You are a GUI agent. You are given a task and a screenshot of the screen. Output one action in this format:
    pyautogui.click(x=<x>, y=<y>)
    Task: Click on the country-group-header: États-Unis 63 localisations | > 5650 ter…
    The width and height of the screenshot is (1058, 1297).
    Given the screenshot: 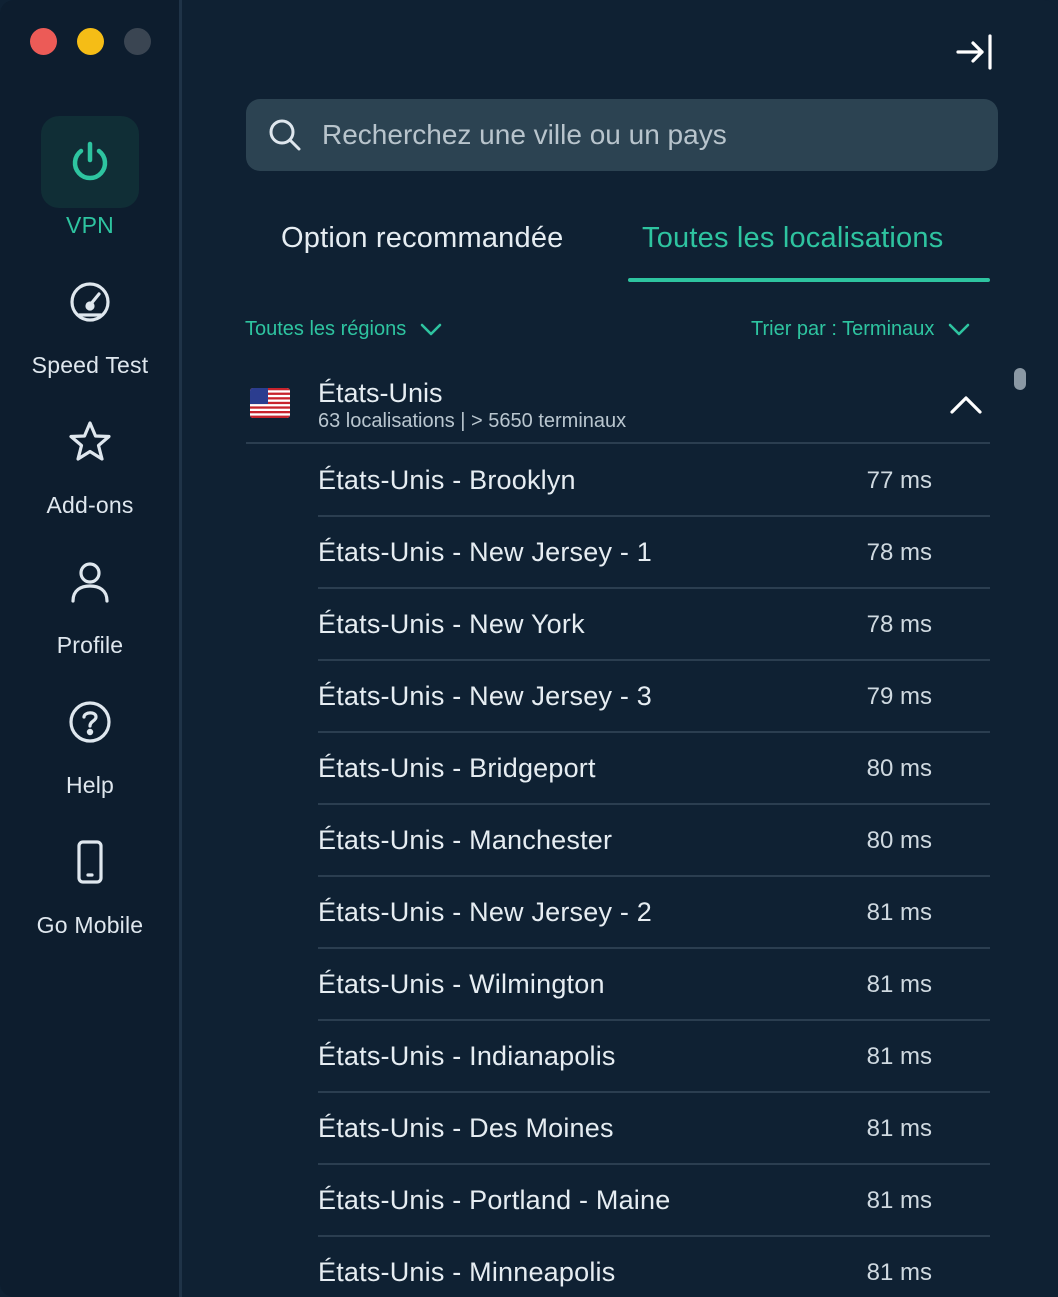 What is the action you would take?
    pyautogui.click(x=618, y=409)
    